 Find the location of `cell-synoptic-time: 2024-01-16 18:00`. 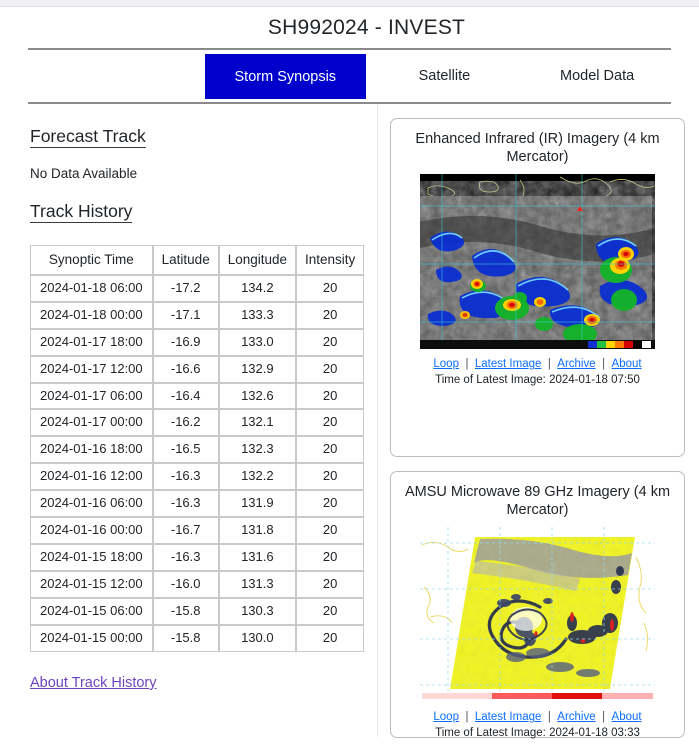

cell-synoptic-time: 2024-01-16 18:00 is located at coordinates (91, 450).